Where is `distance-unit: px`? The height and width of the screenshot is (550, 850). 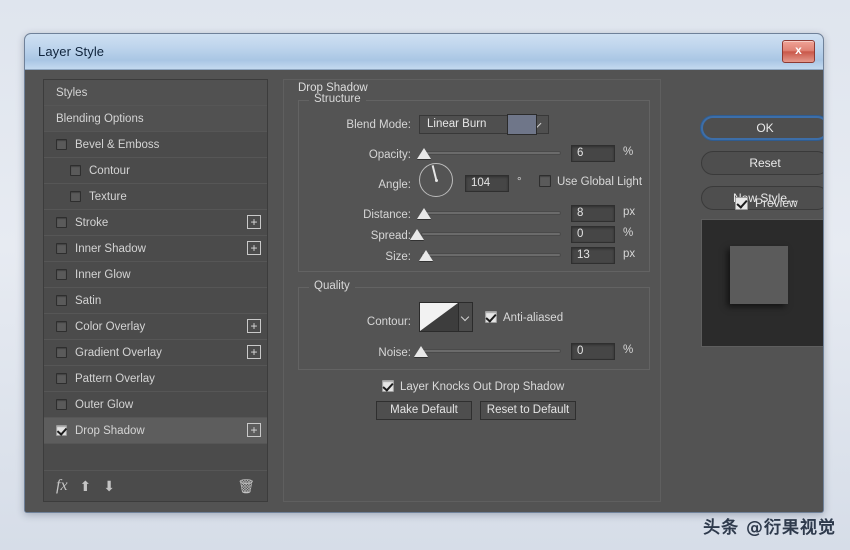
distance-unit: px is located at coordinates (629, 212).